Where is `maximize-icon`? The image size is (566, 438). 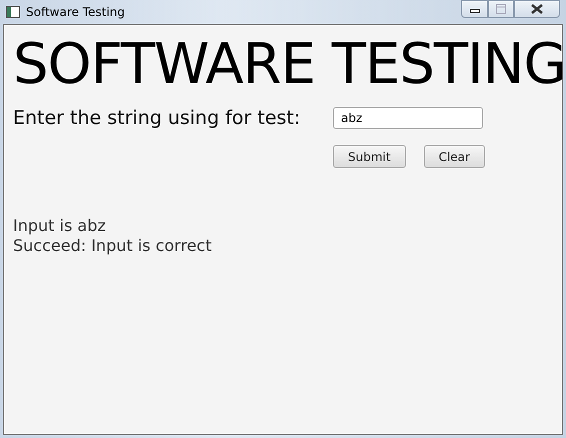
maximize-icon is located at coordinates (501, 9).